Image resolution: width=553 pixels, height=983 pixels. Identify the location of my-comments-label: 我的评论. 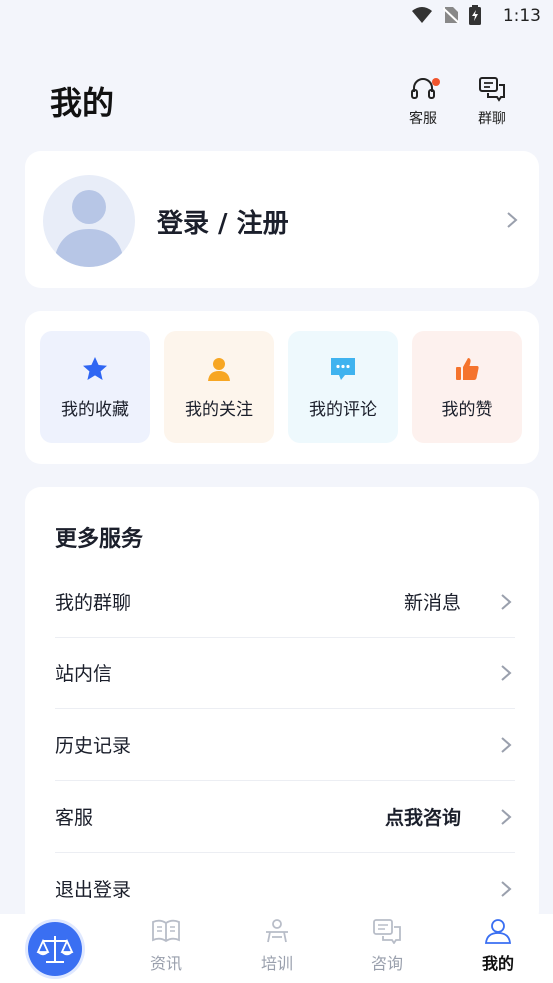
(343, 410).